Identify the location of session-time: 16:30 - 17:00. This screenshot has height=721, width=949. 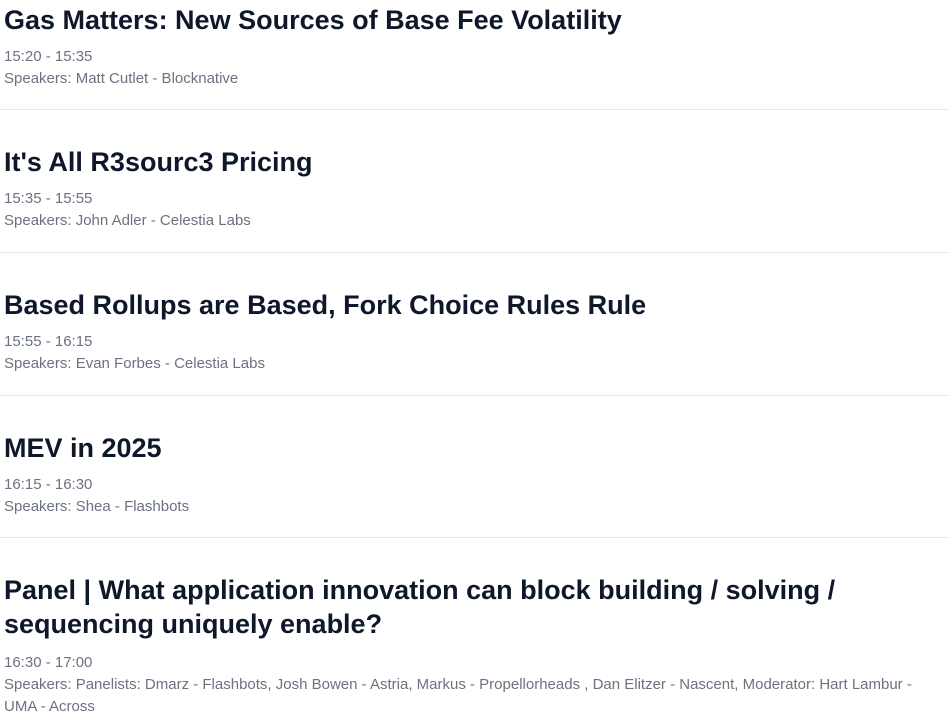
(48, 662).